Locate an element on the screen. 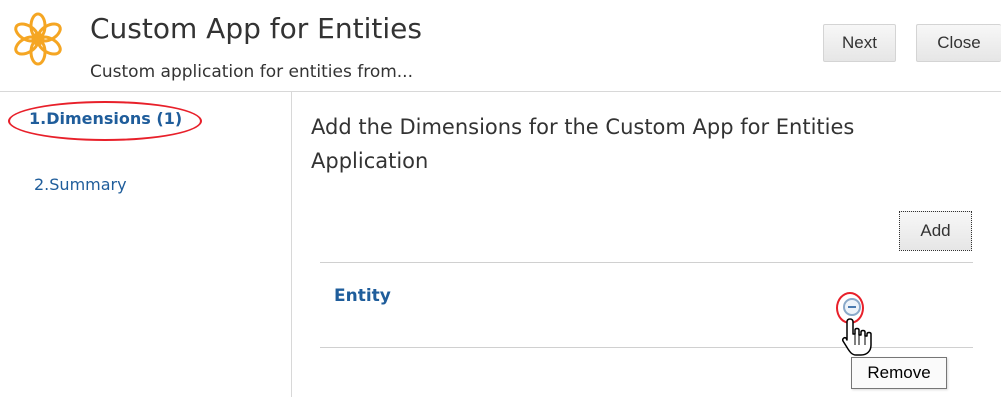 The height and width of the screenshot is (397, 1001). next-button: Next is located at coordinates (859, 43).